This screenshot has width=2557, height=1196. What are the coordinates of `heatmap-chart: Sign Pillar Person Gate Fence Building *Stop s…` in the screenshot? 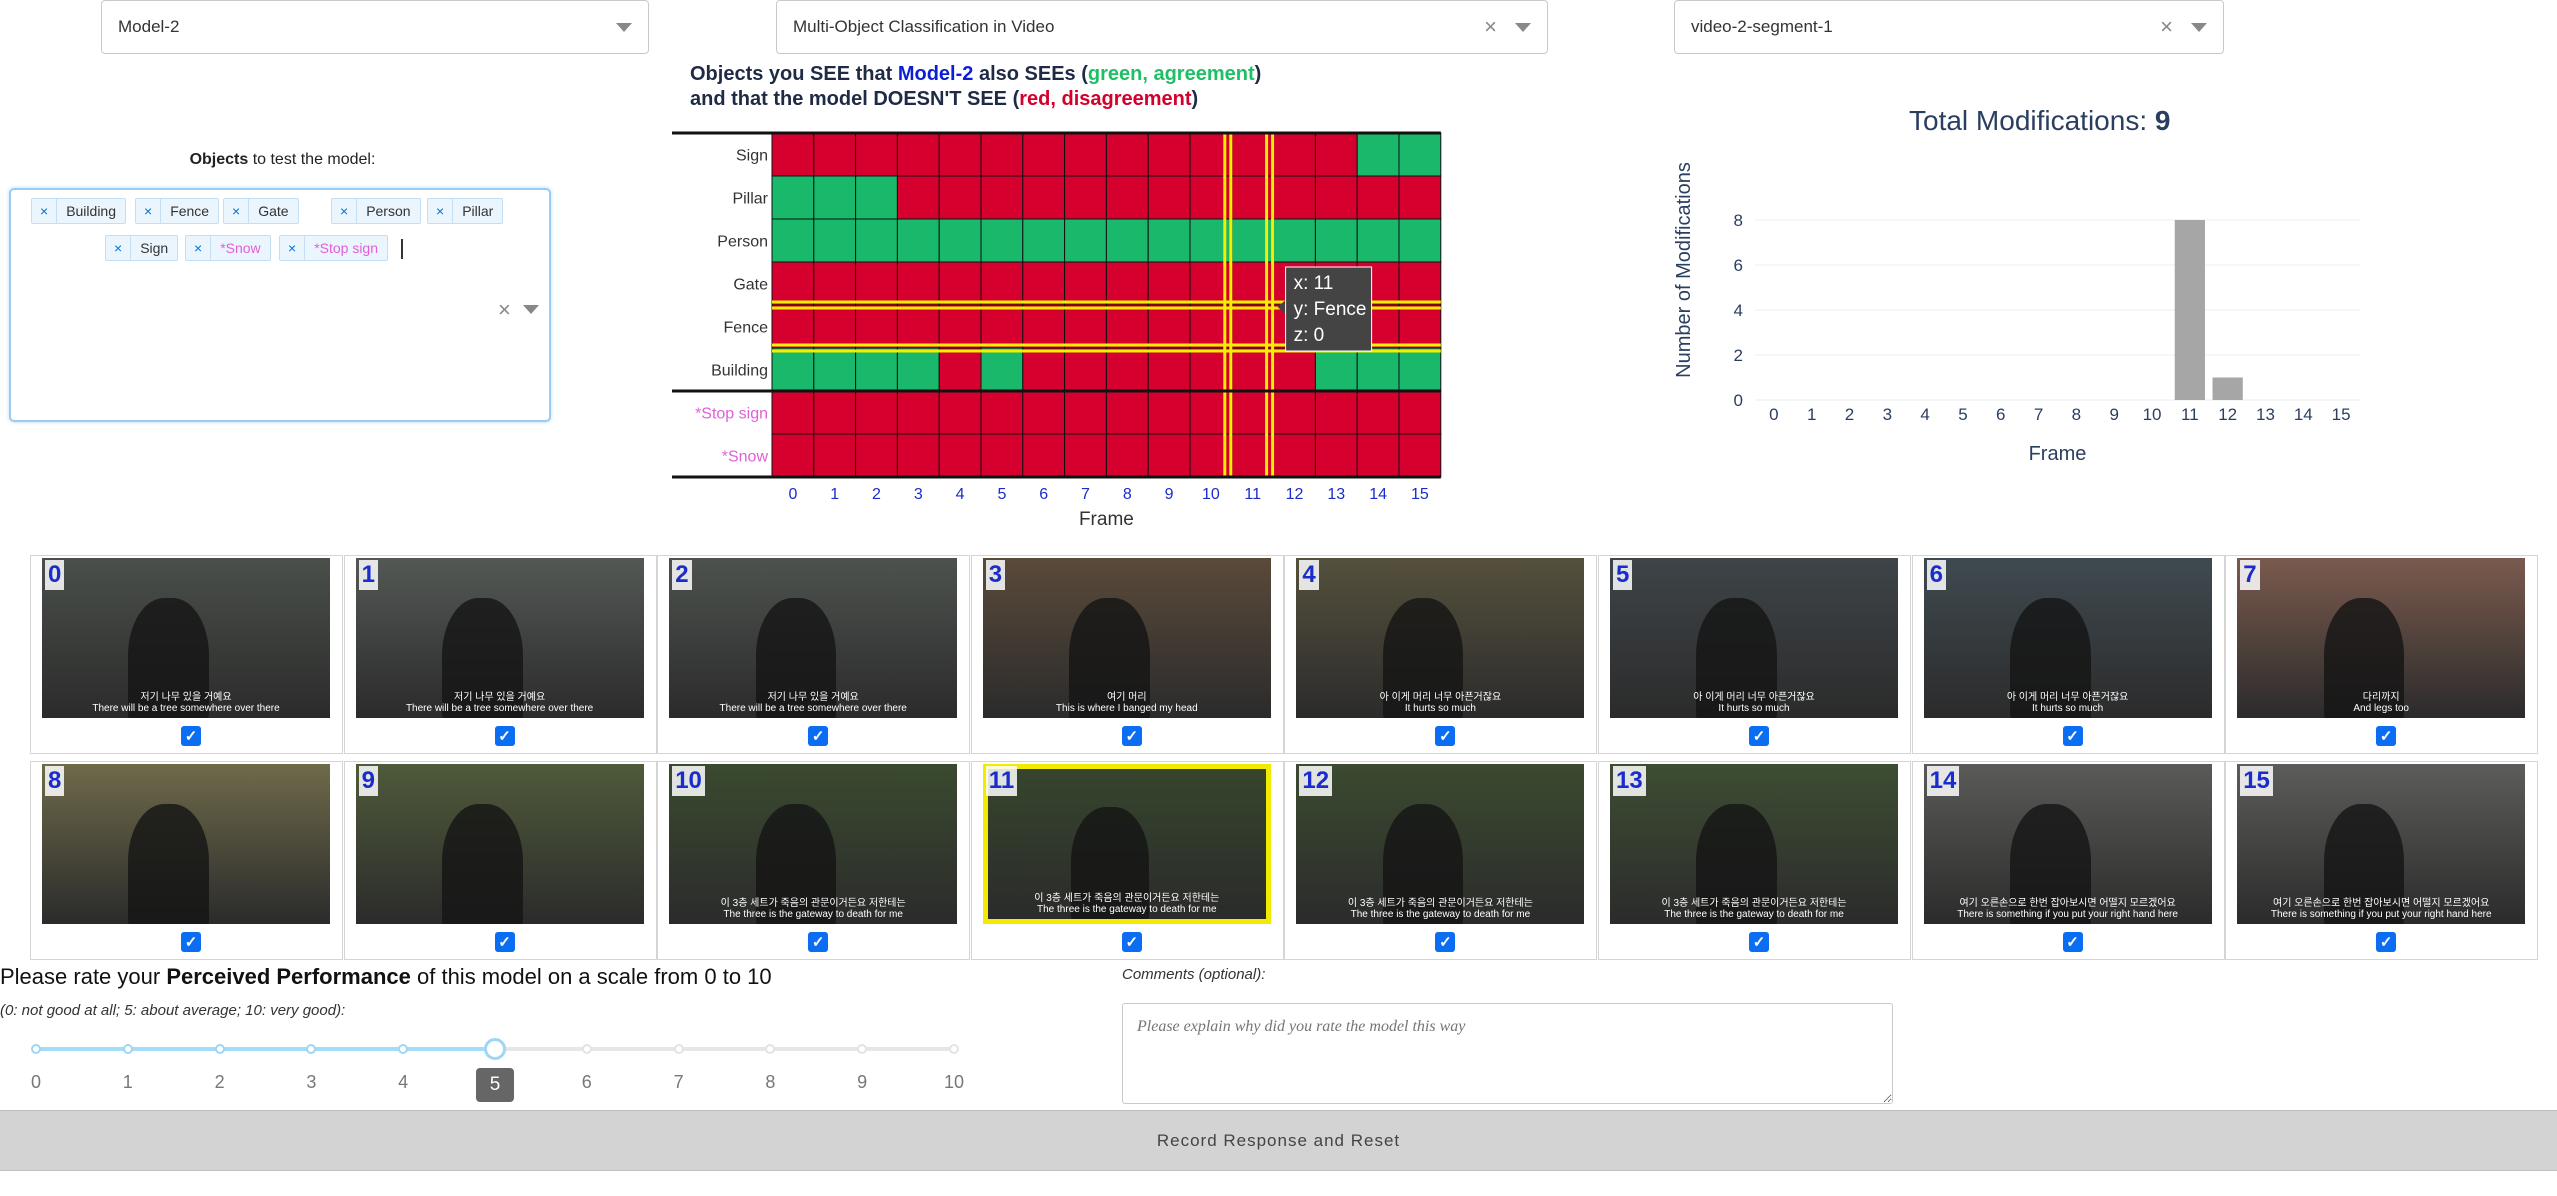 It's located at (1060, 327).